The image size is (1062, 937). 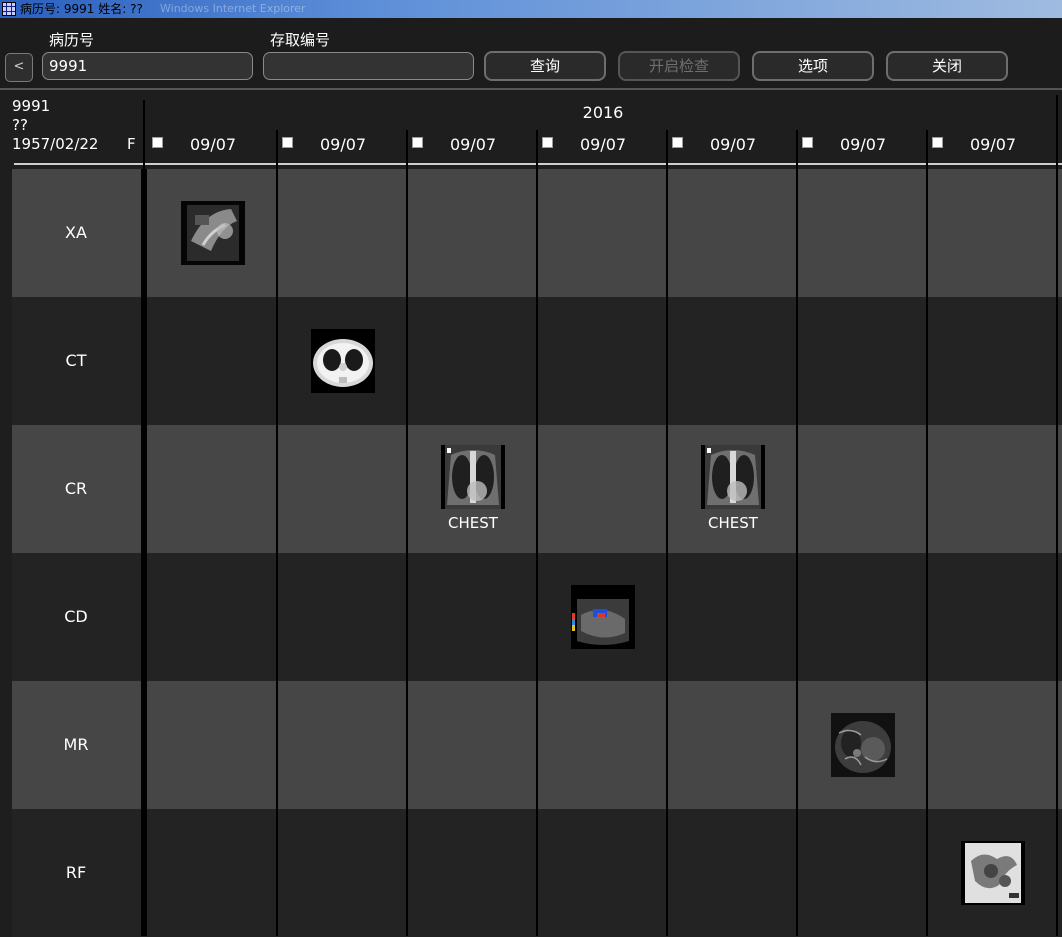 What do you see at coordinates (213, 233) in the screenshot?
I see `xa-angio-thumbnail` at bounding box center [213, 233].